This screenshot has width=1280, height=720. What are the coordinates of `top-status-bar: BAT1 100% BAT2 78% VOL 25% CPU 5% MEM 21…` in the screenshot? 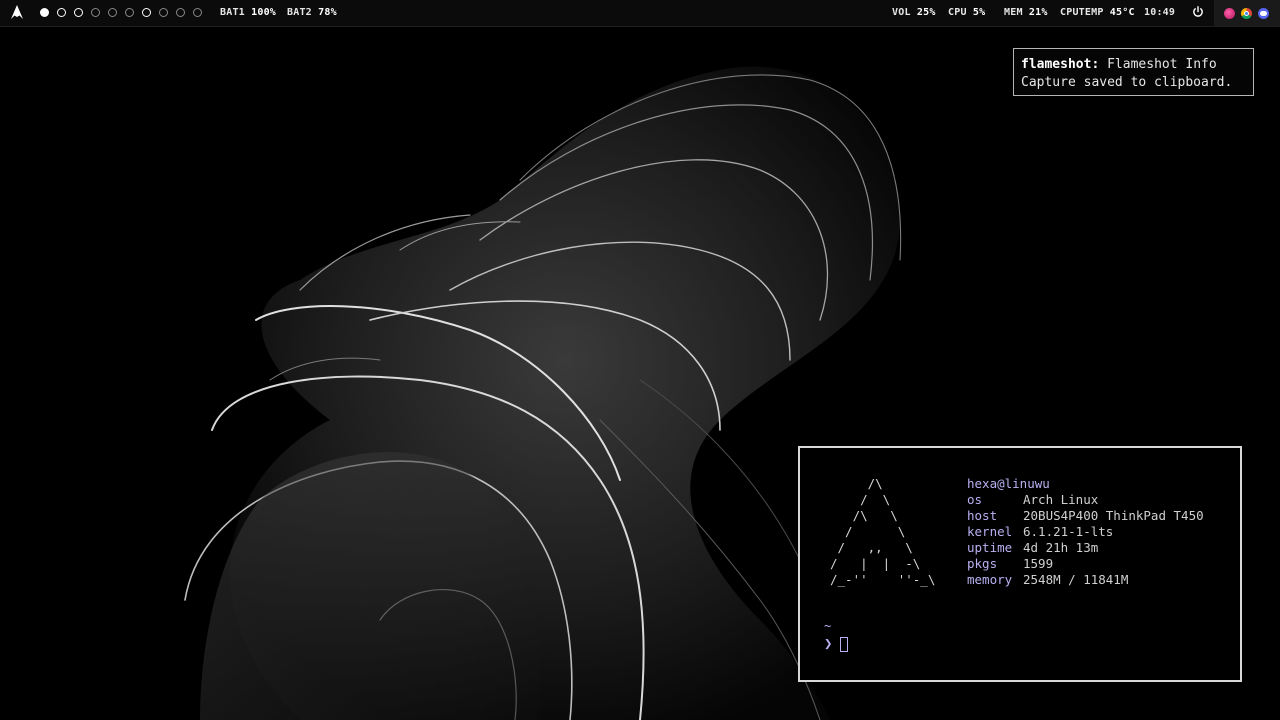 It's located at (640, 13).